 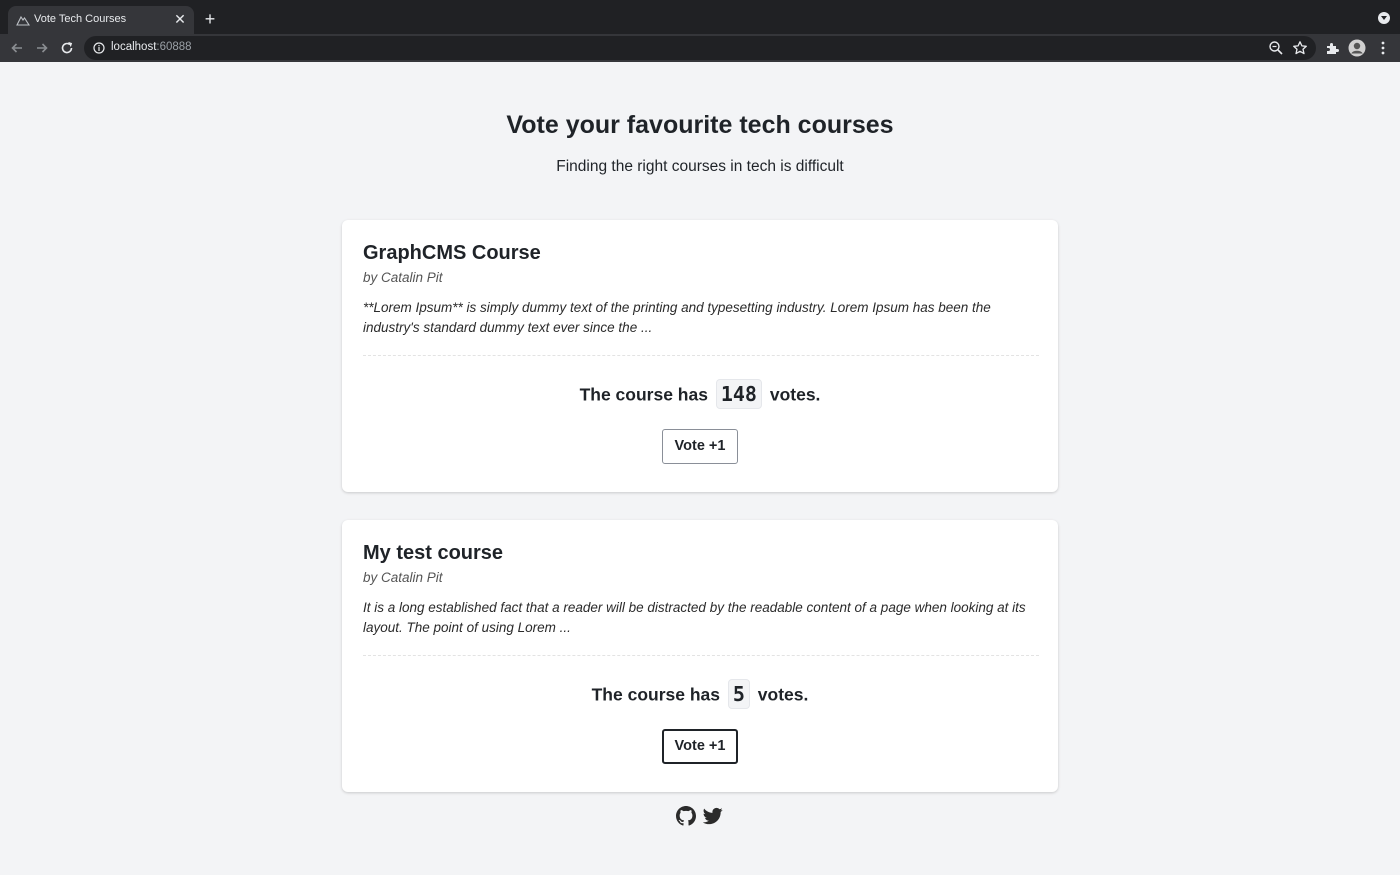 I want to click on tab-title: Vote Tech Courses, so click(x=80, y=19).